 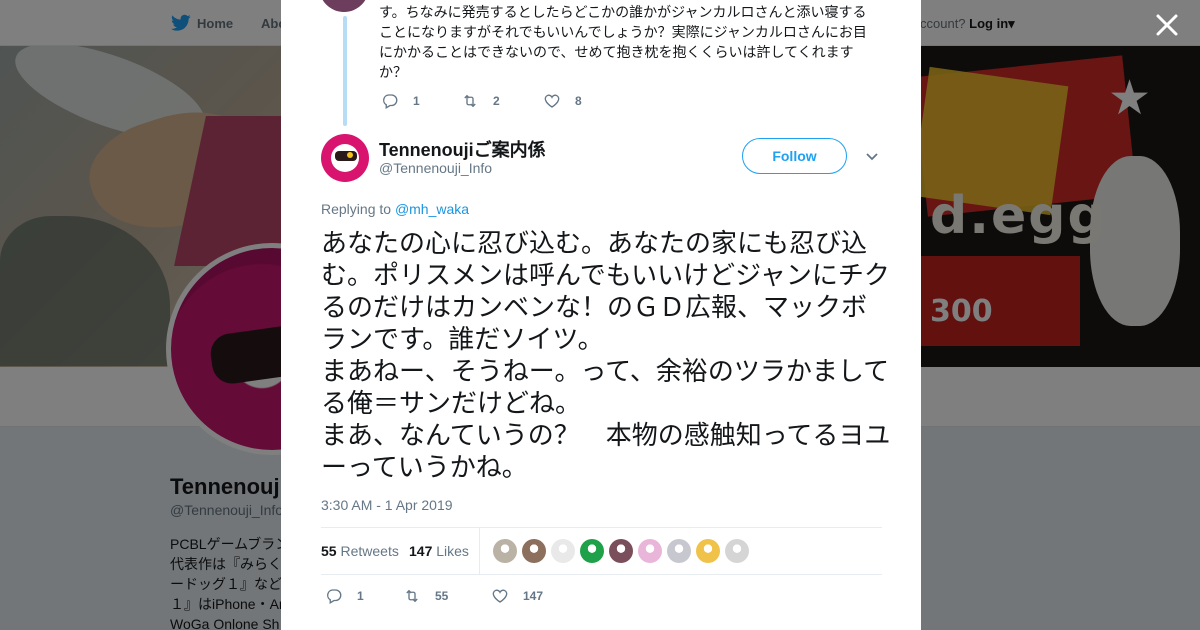 I want to click on replying-to: Replying to @mh_waka, so click(x=395, y=209).